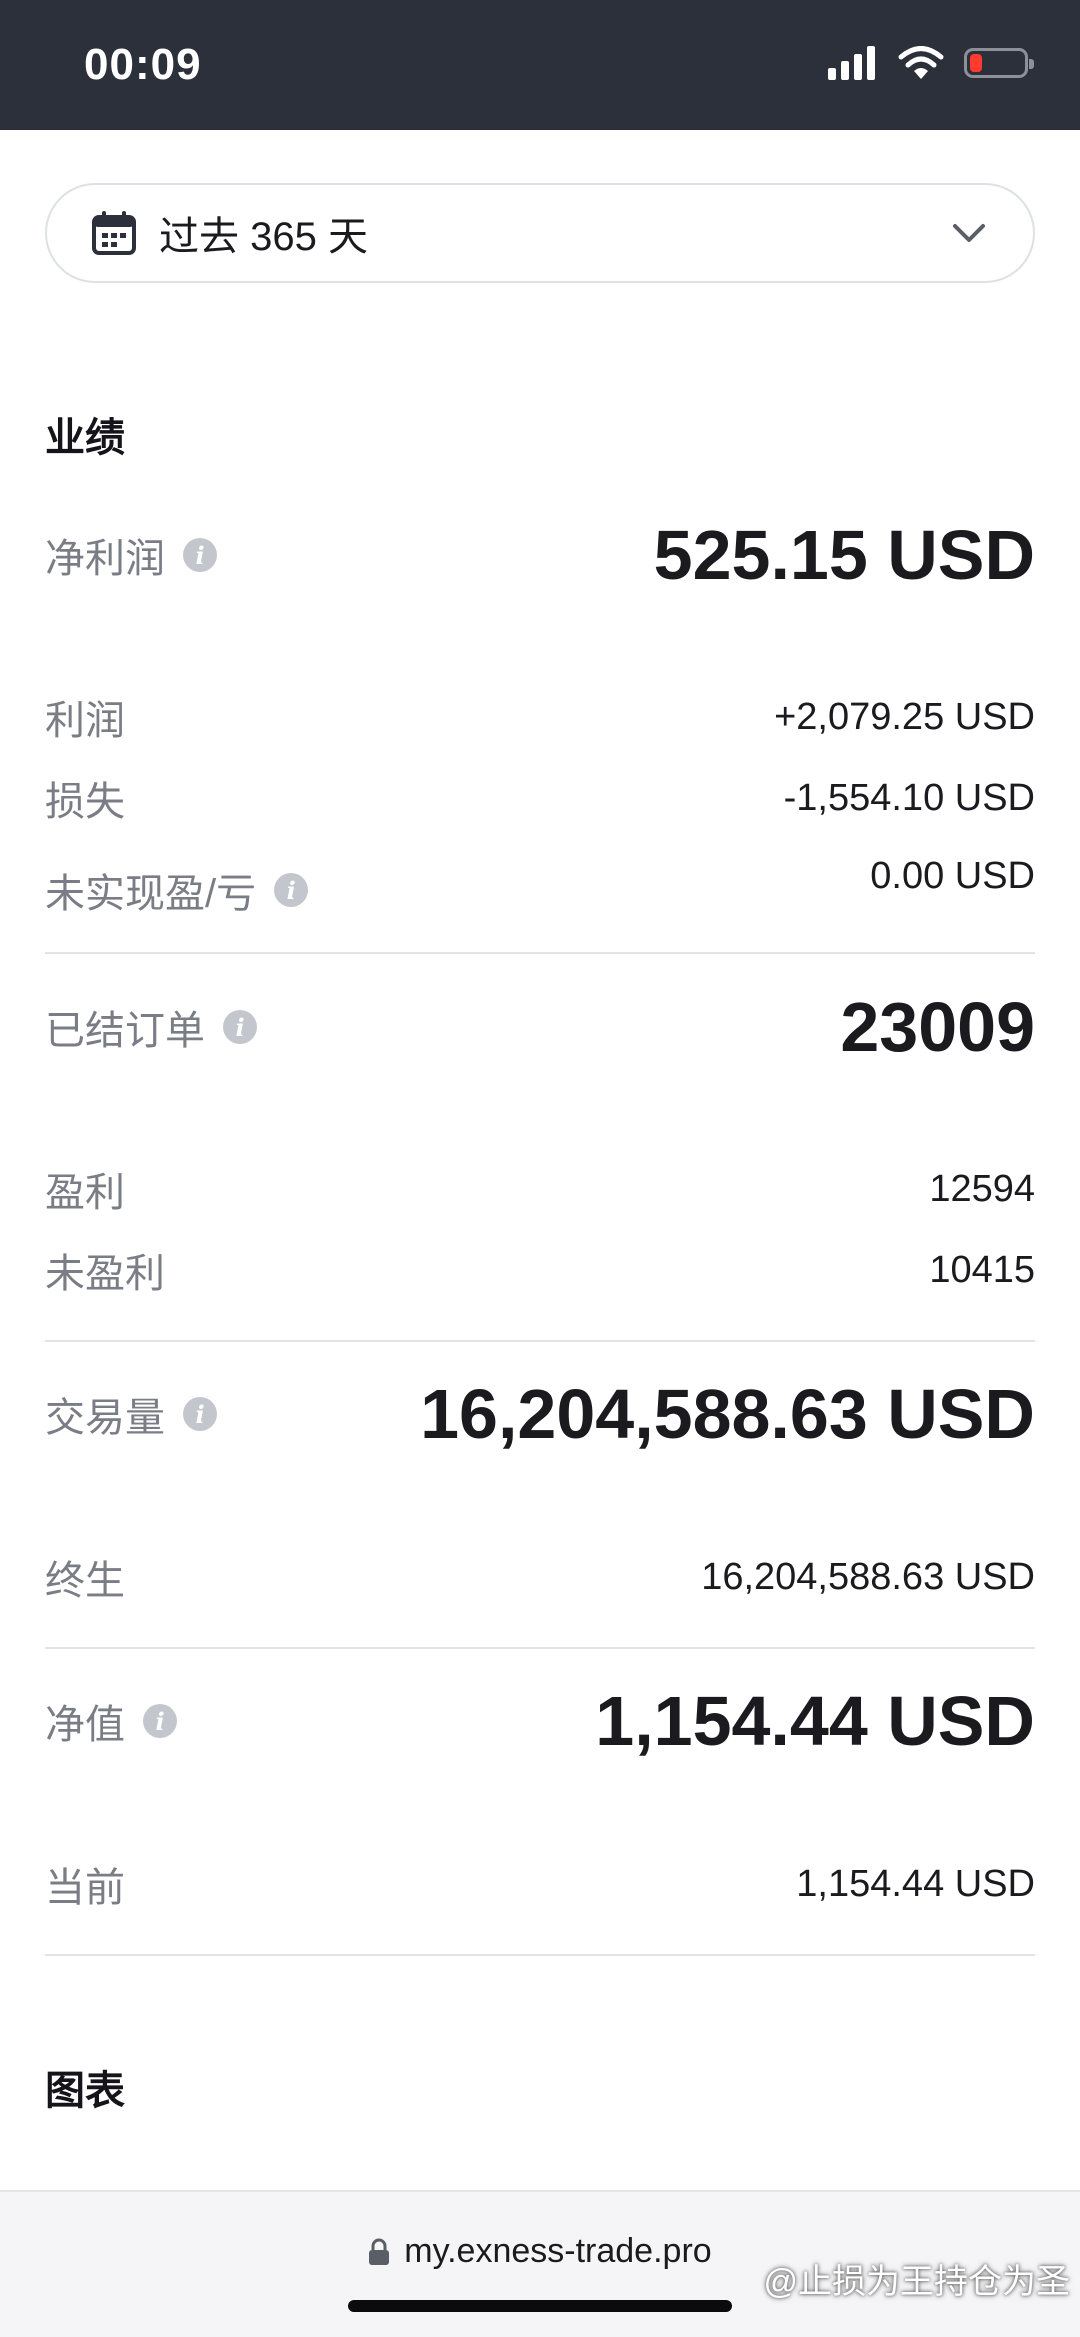  Describe the element at coordinates (85, 1193) in the screenshot. I see `profitable-orders-label: 盈利` at that location.